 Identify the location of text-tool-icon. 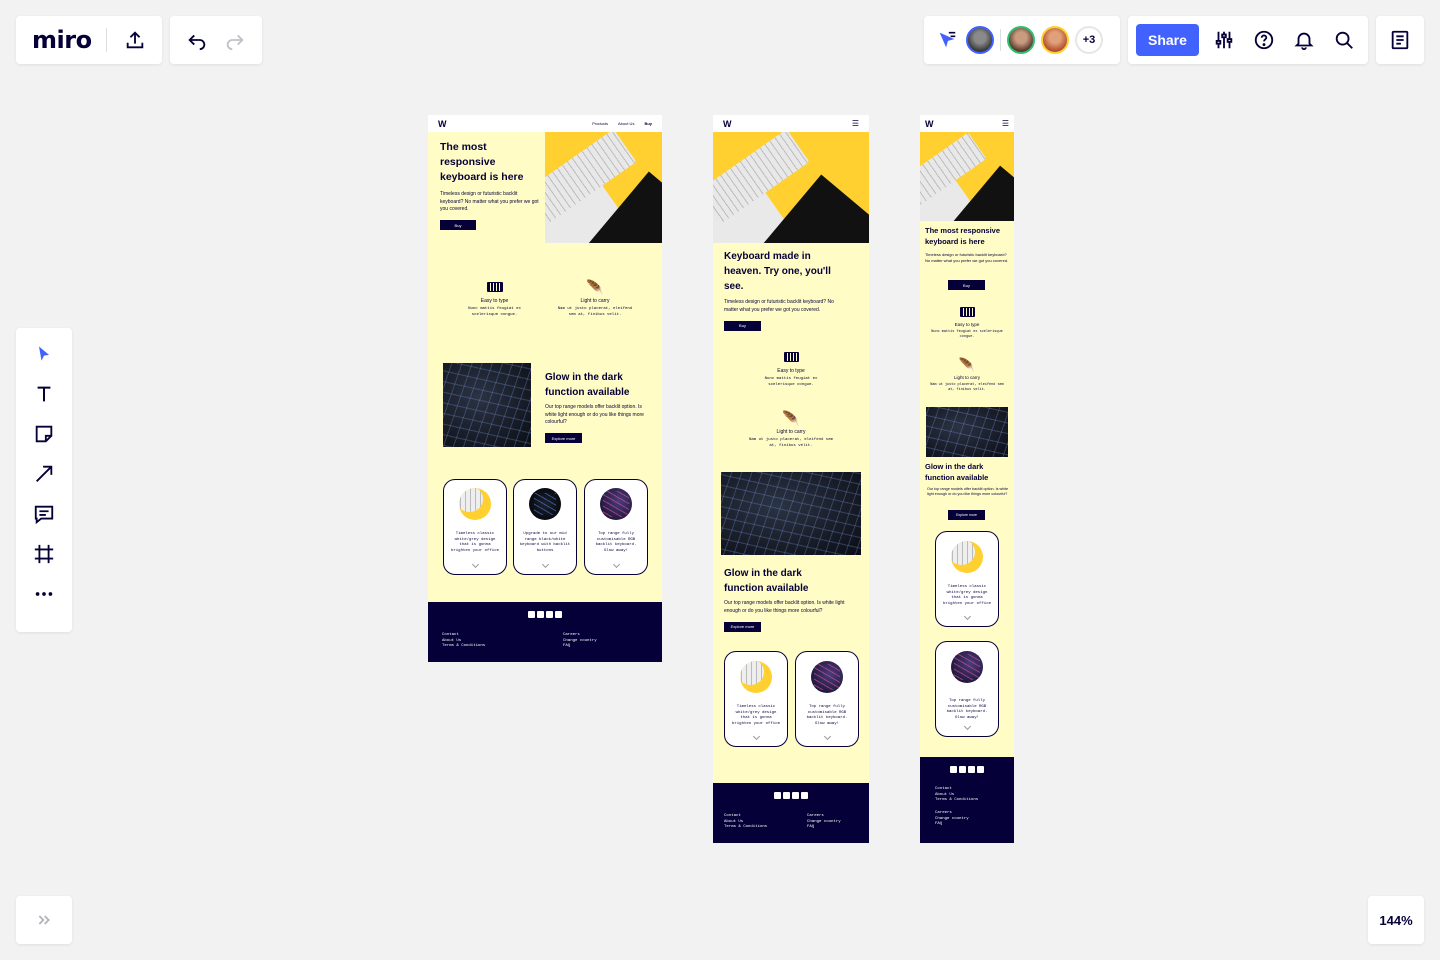
(44, 394).